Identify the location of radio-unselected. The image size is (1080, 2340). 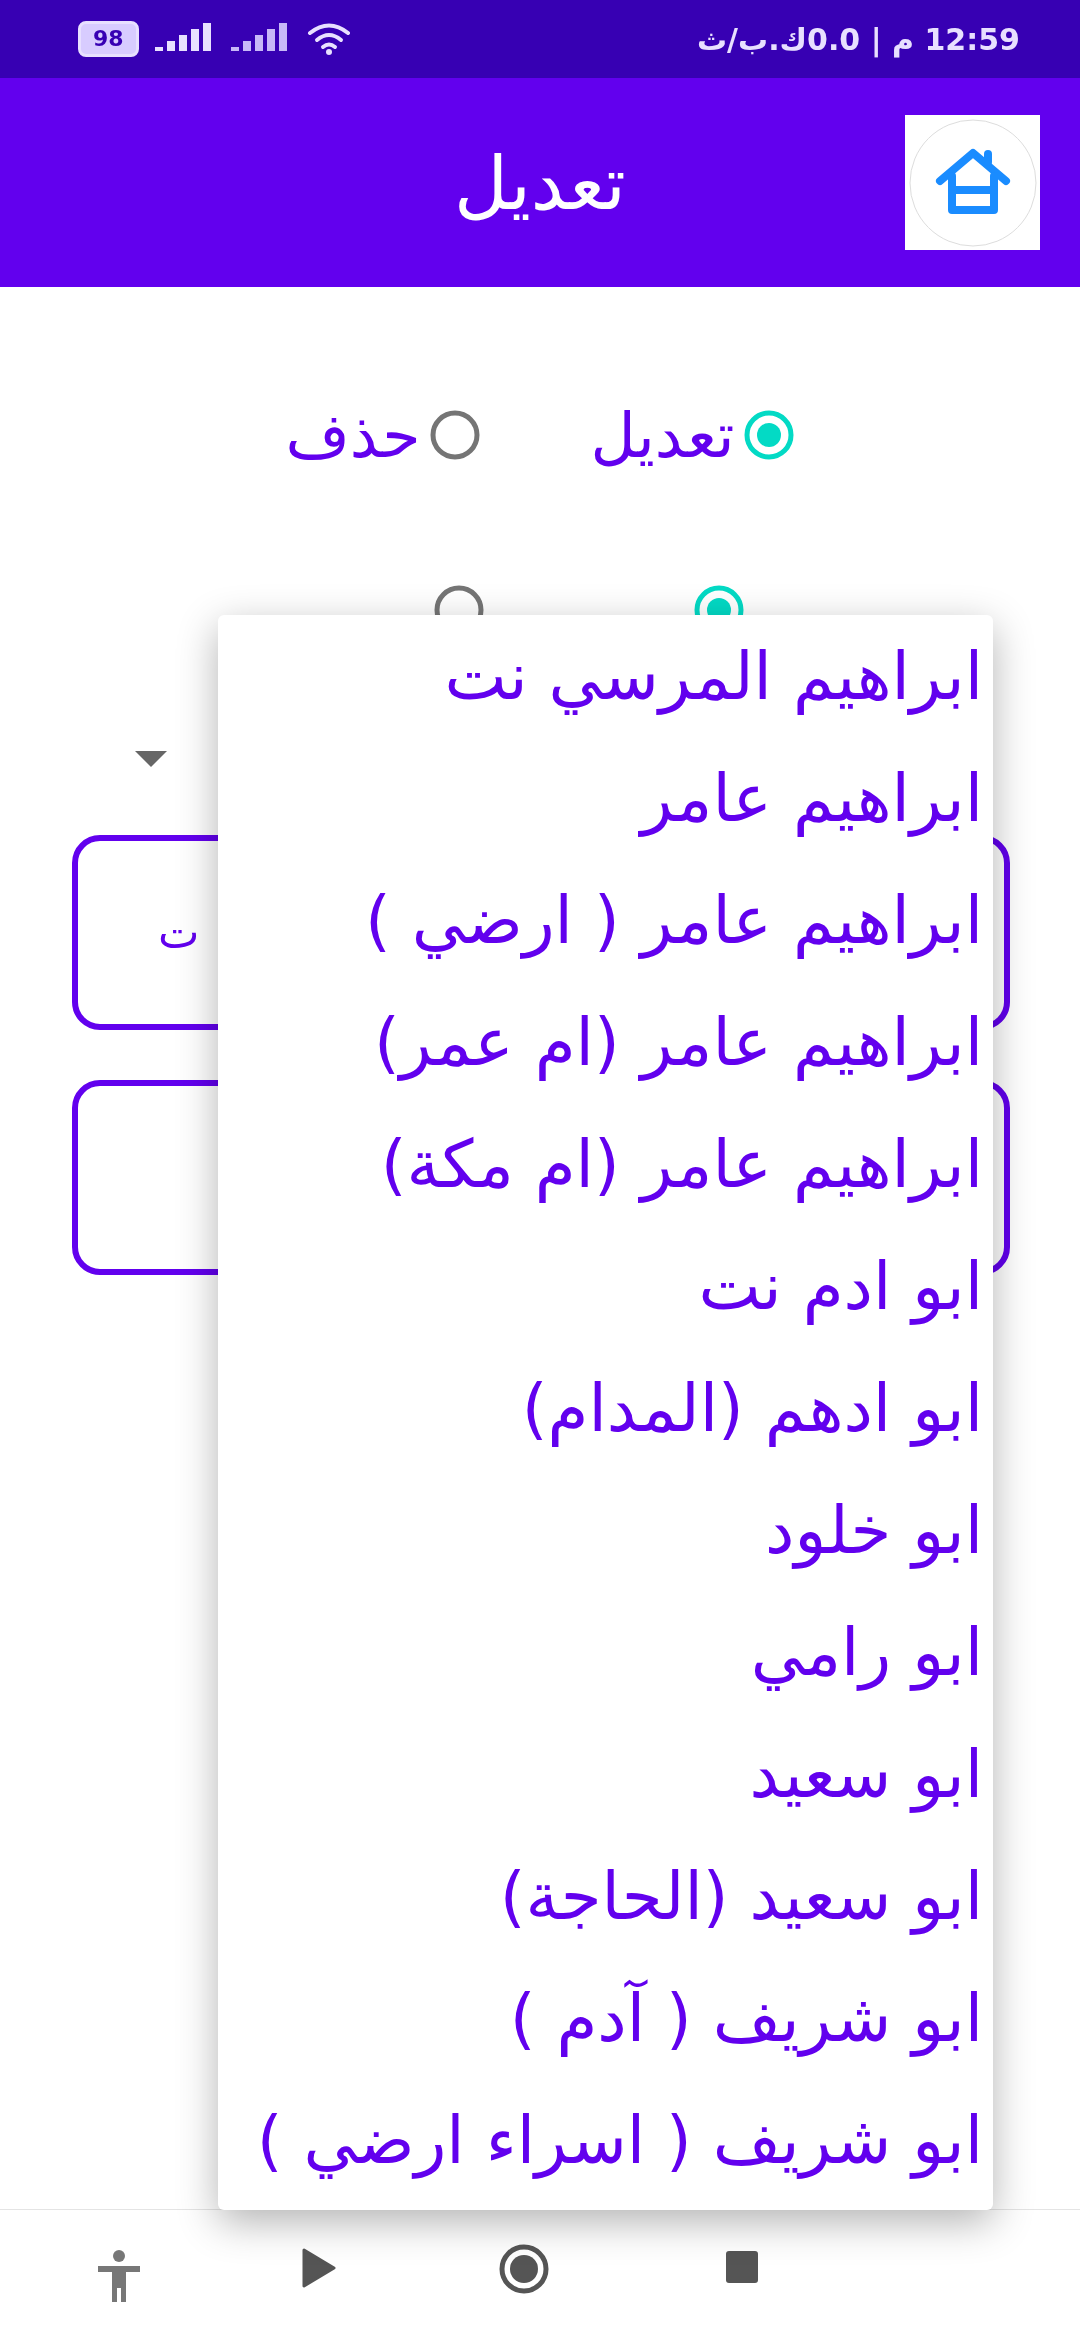
(454, 435).